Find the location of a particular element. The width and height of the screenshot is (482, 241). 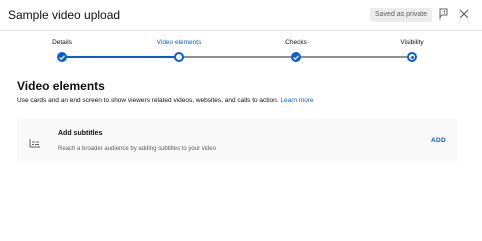

dialog-header: Sample video upload Saved as private is located at coordinates (241, 15).